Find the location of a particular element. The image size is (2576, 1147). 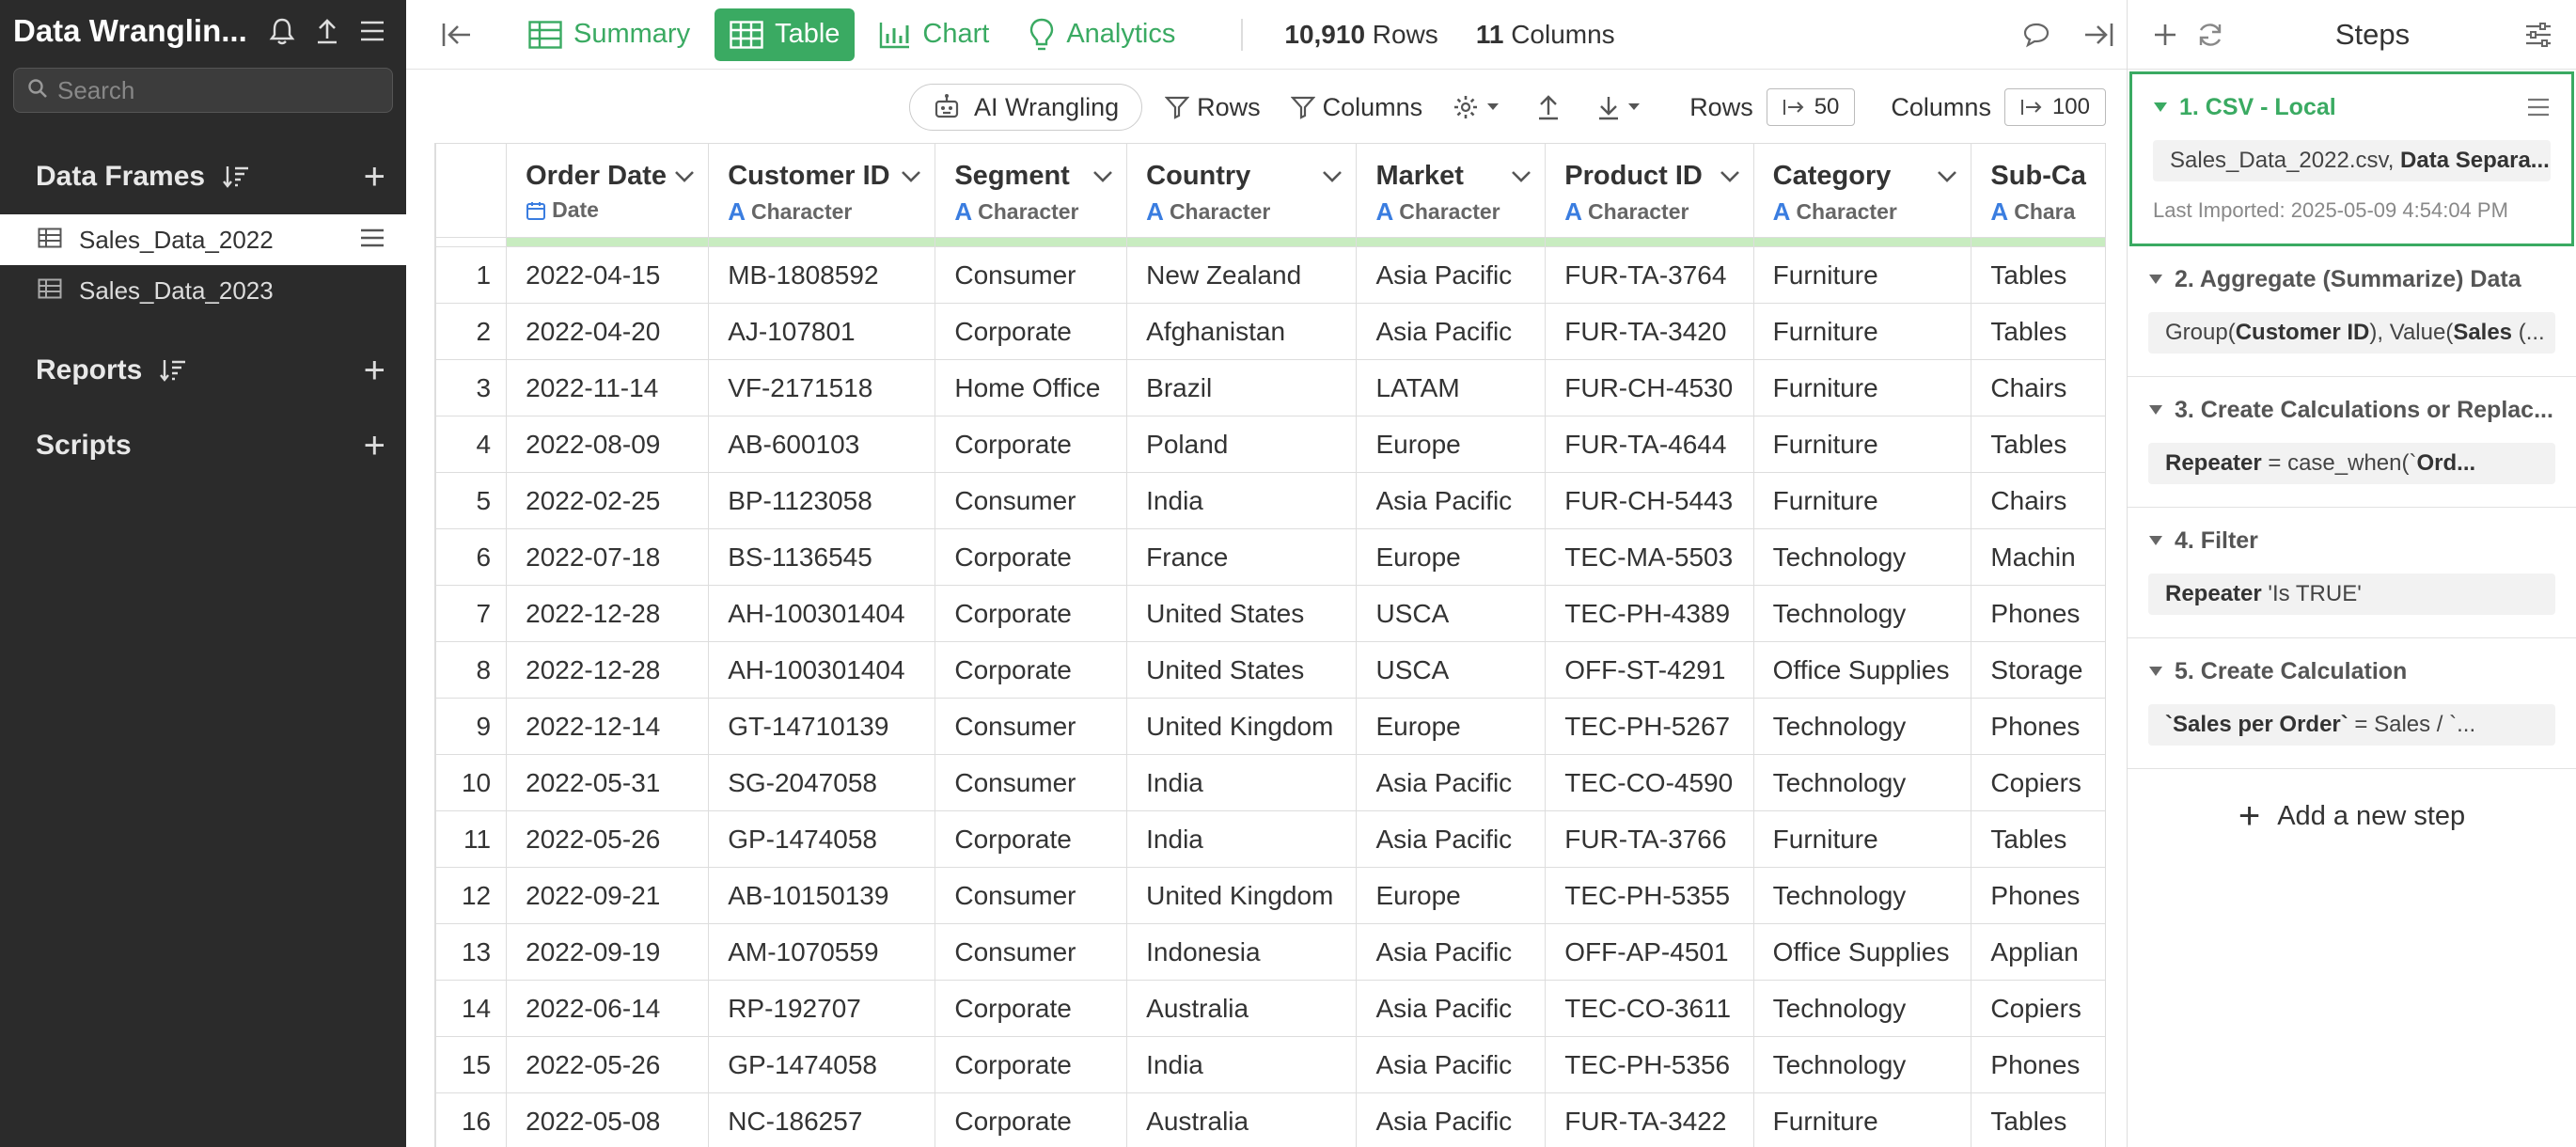

table-cell: GT-14710139 is located at coordinates (822, 726).